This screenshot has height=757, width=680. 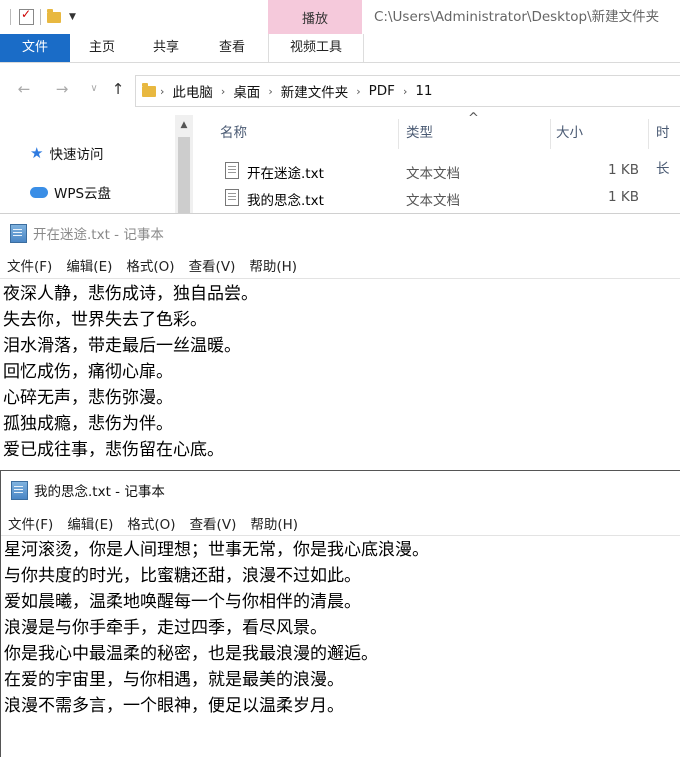 I want to click on nav-item-wps-cloud: WPS云盘, so click(x=70, y=192).